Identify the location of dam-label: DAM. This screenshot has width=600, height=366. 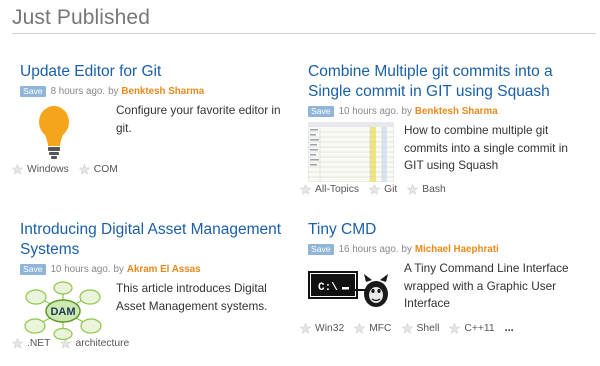
(62, 312).